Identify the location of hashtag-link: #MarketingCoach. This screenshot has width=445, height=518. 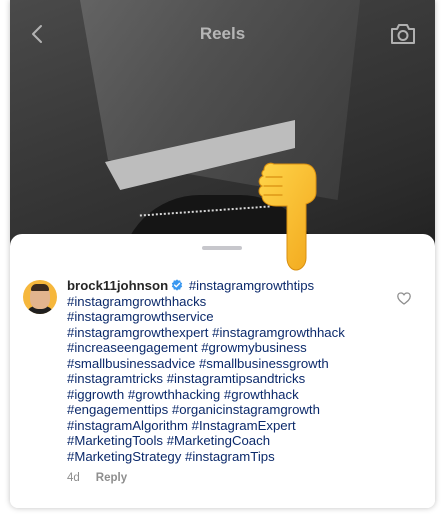
(218, 440).